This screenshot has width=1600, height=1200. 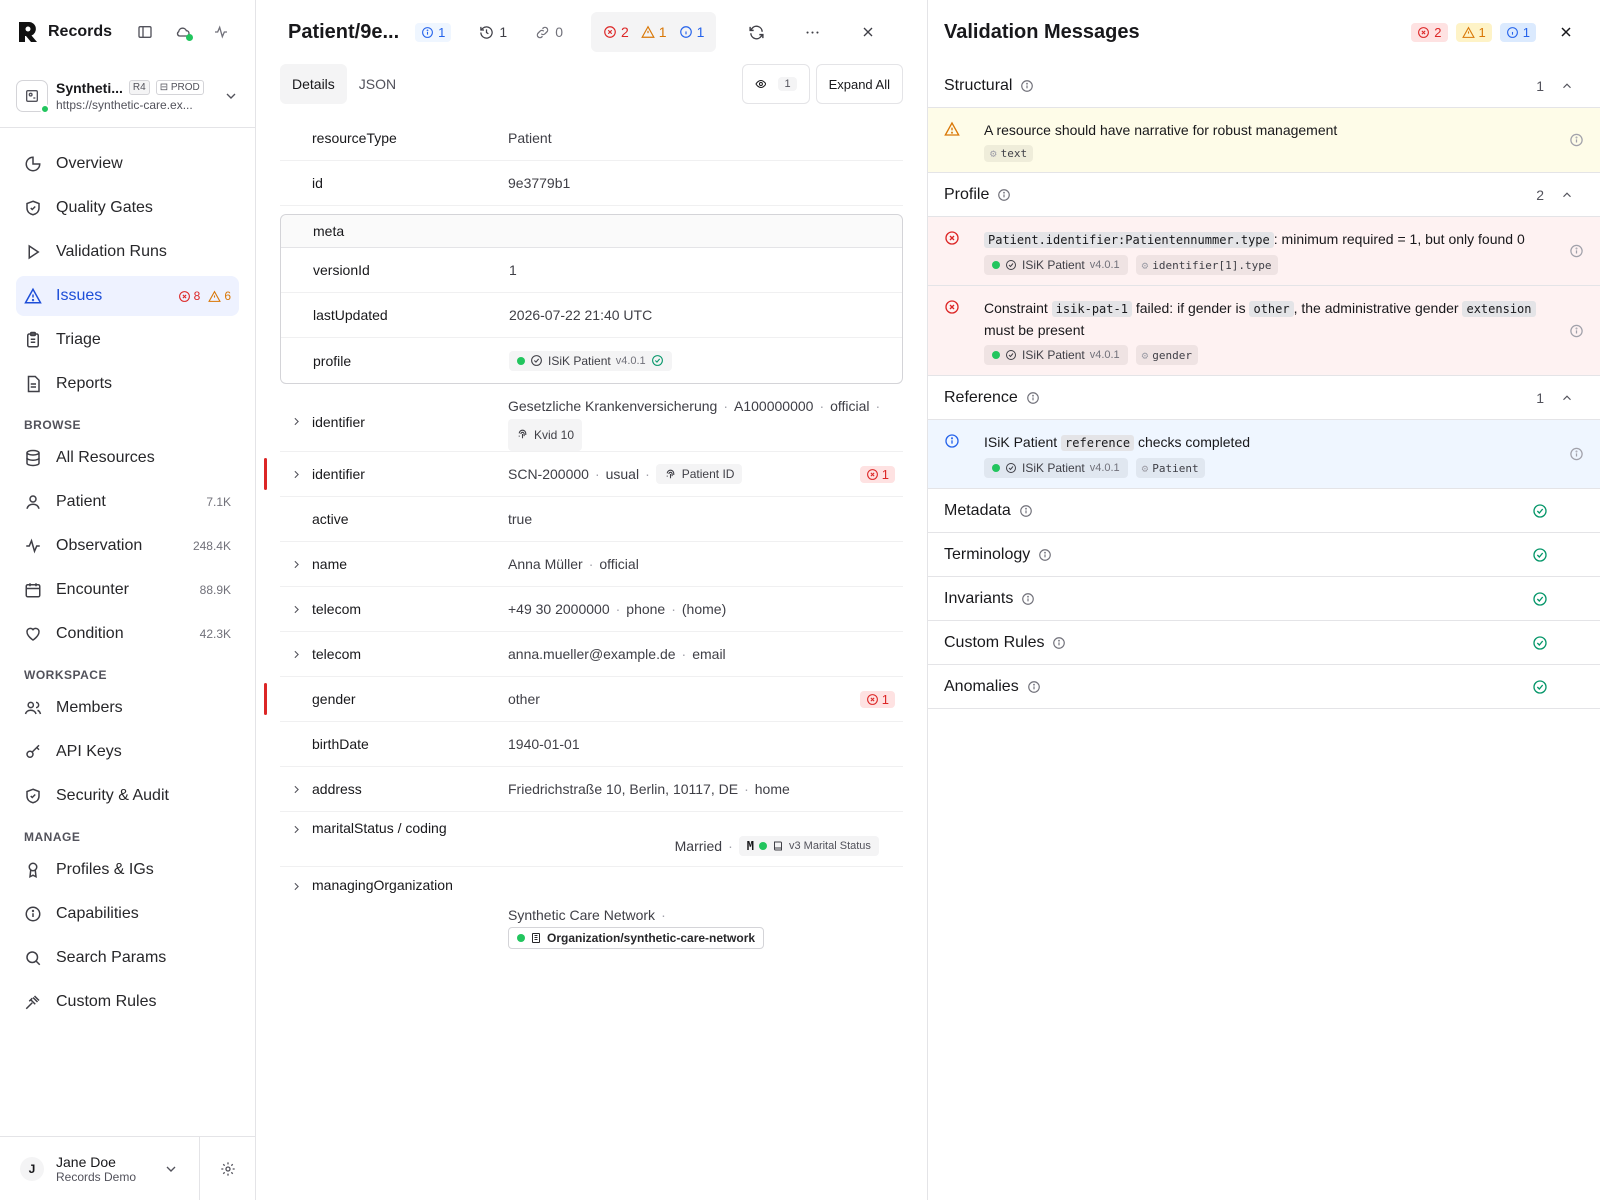 What do you see at coordinates (127, 252) in the screenshot?
I see `nav-item-validation-runs: Validation Runs` at bounding box center [127, 252].